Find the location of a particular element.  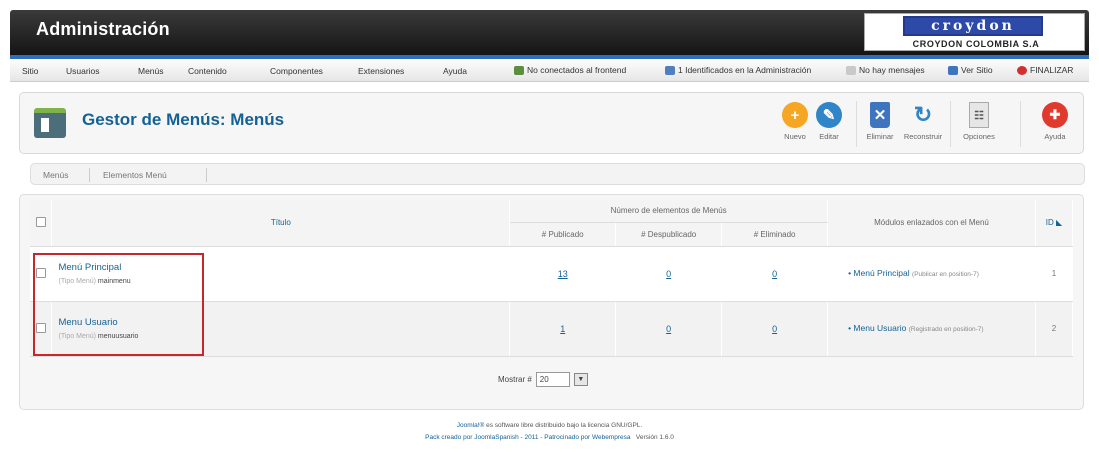

menu-item-sitio: Sitio is located at coordinates (30, 71).